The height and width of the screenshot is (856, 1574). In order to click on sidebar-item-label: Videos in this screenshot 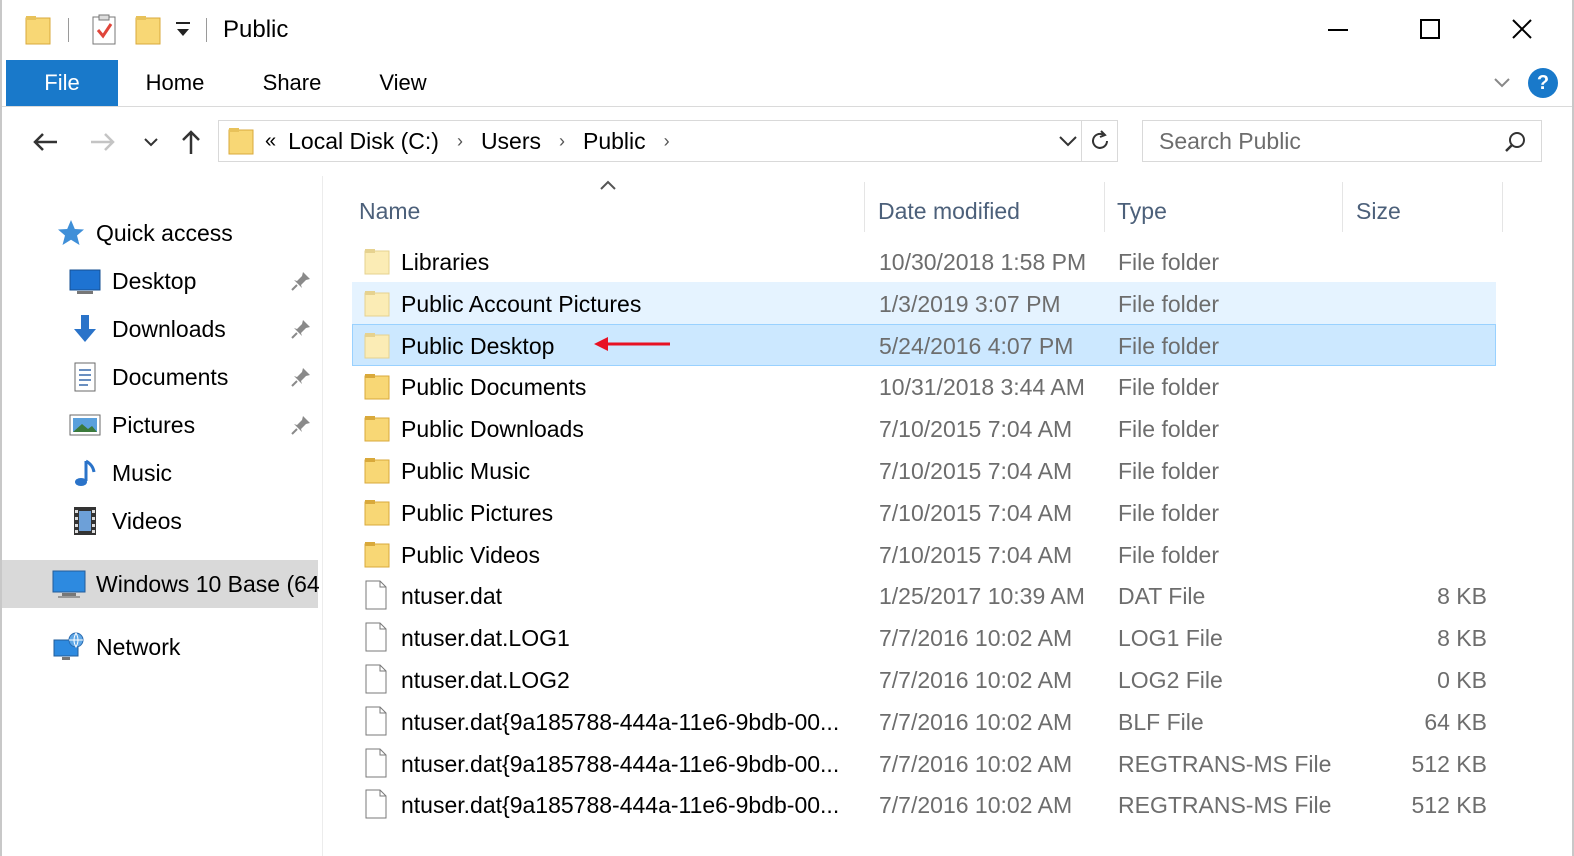, I will do `click(147, 520)`.